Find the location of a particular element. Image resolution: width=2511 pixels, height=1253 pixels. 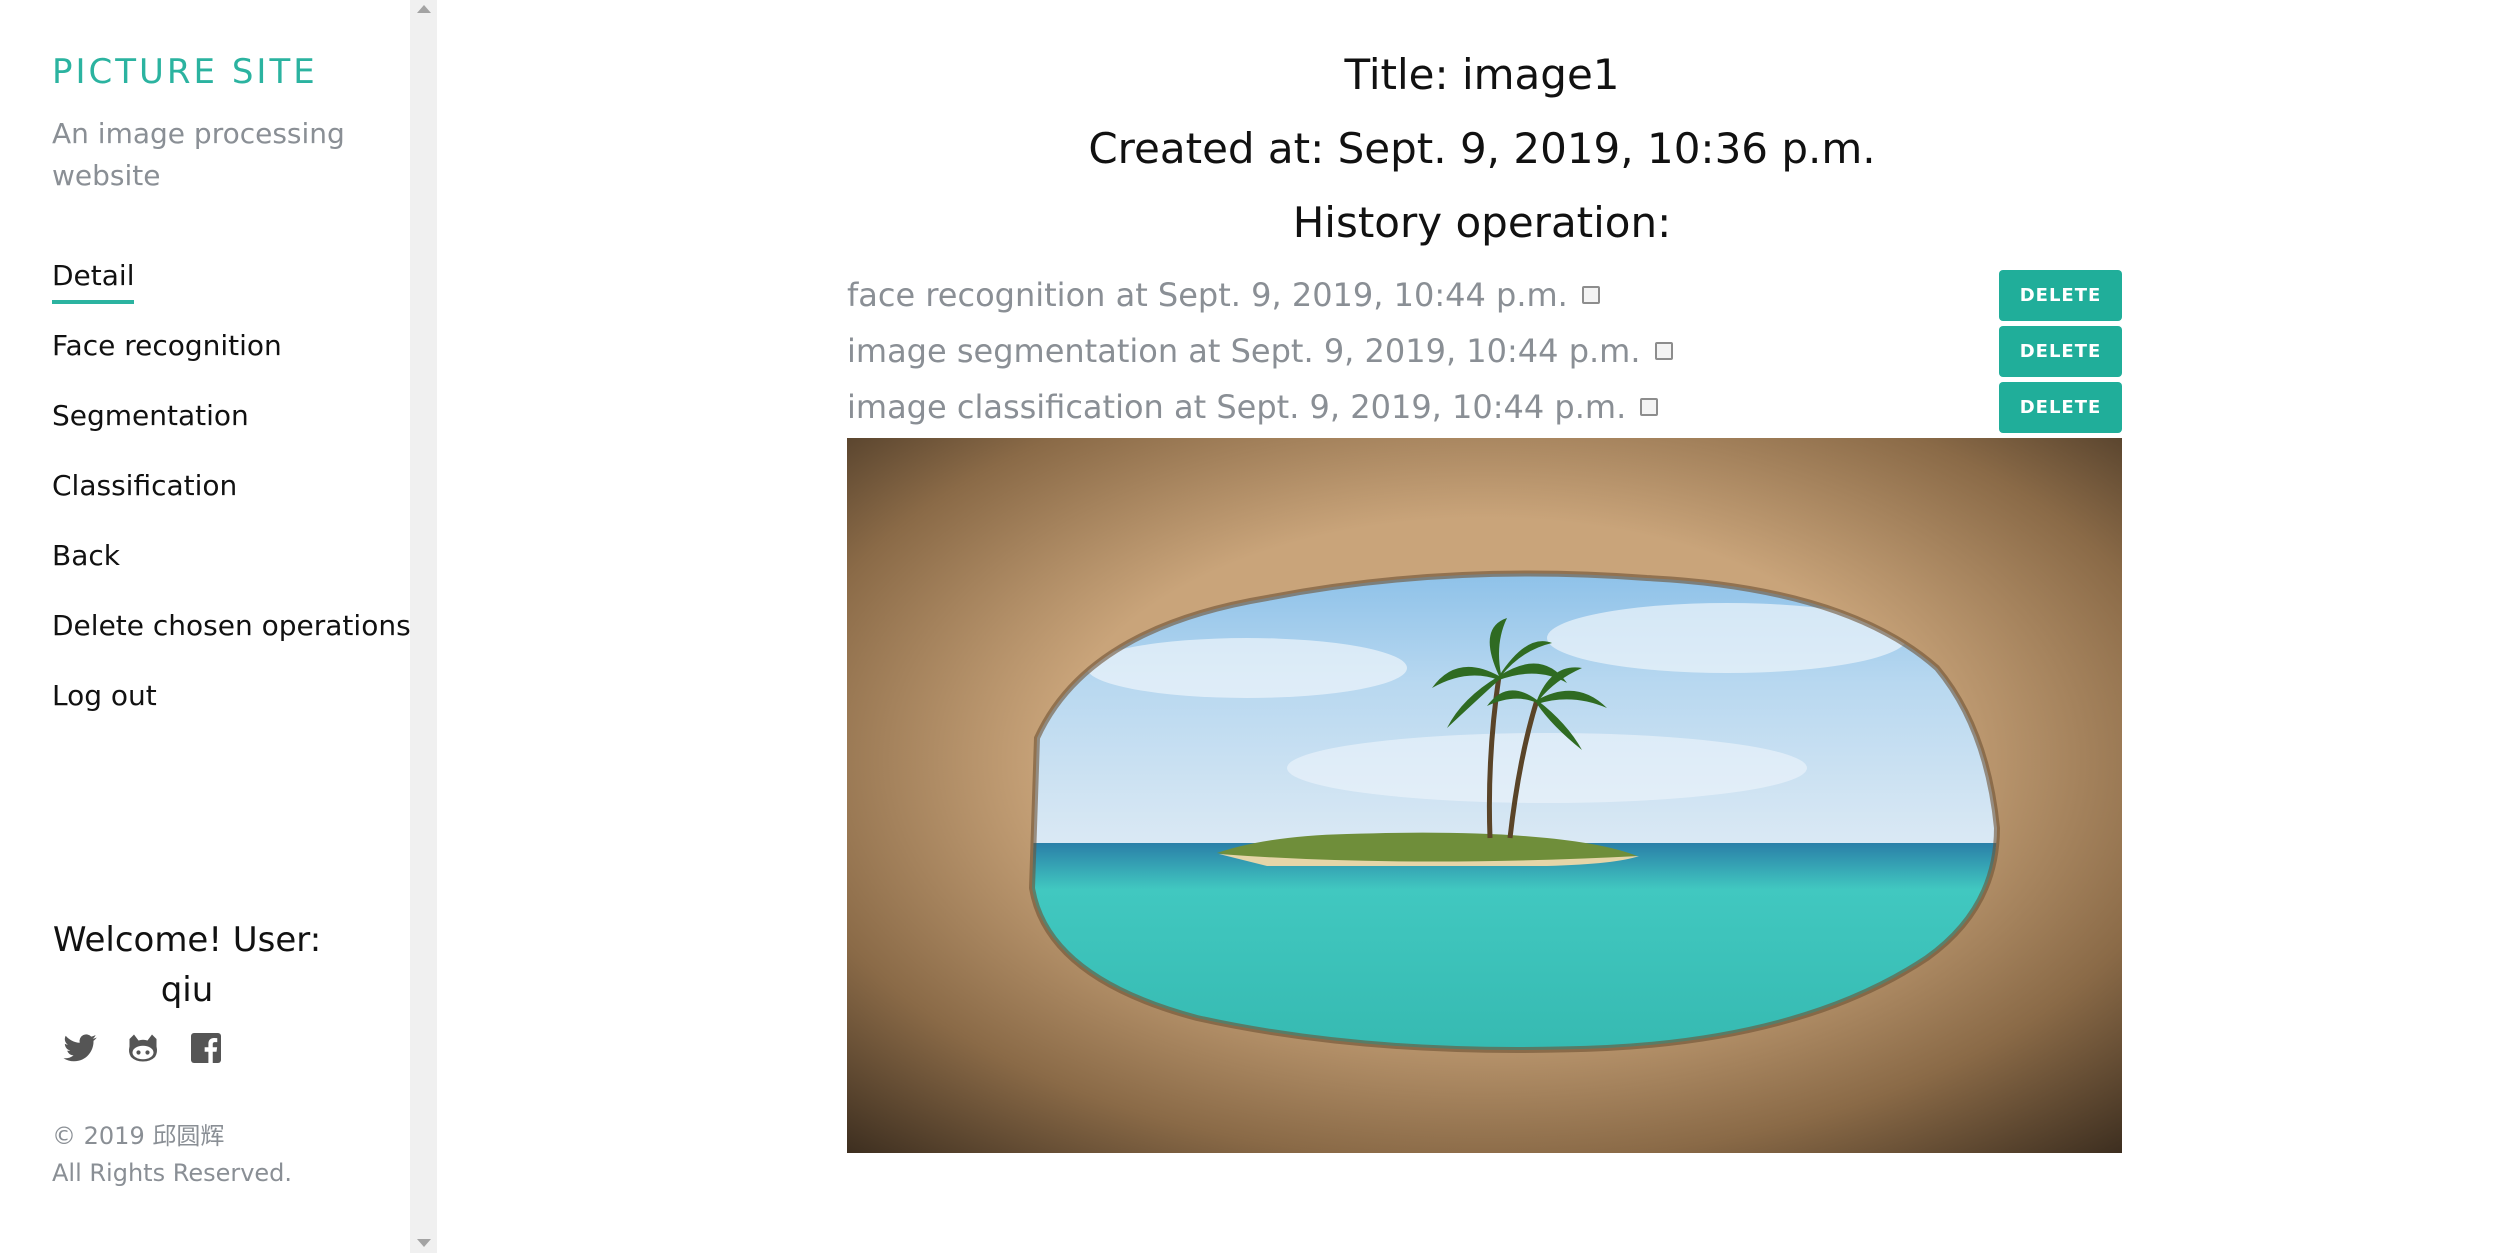

created-at: Created at: Sept. 9, 2019, 10:36 p.m. is located at coordinates (1482, 148).